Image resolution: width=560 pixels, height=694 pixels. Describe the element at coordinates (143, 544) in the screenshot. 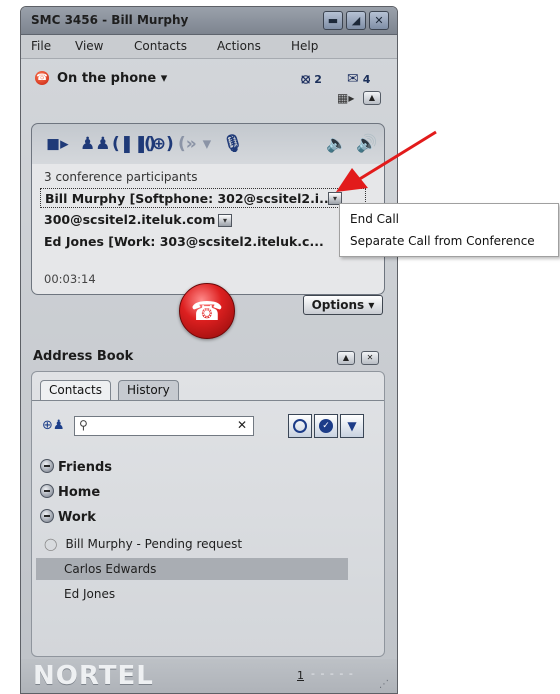

I see `contact-item: ◯ Bill Murphy - Pending request` at that location.